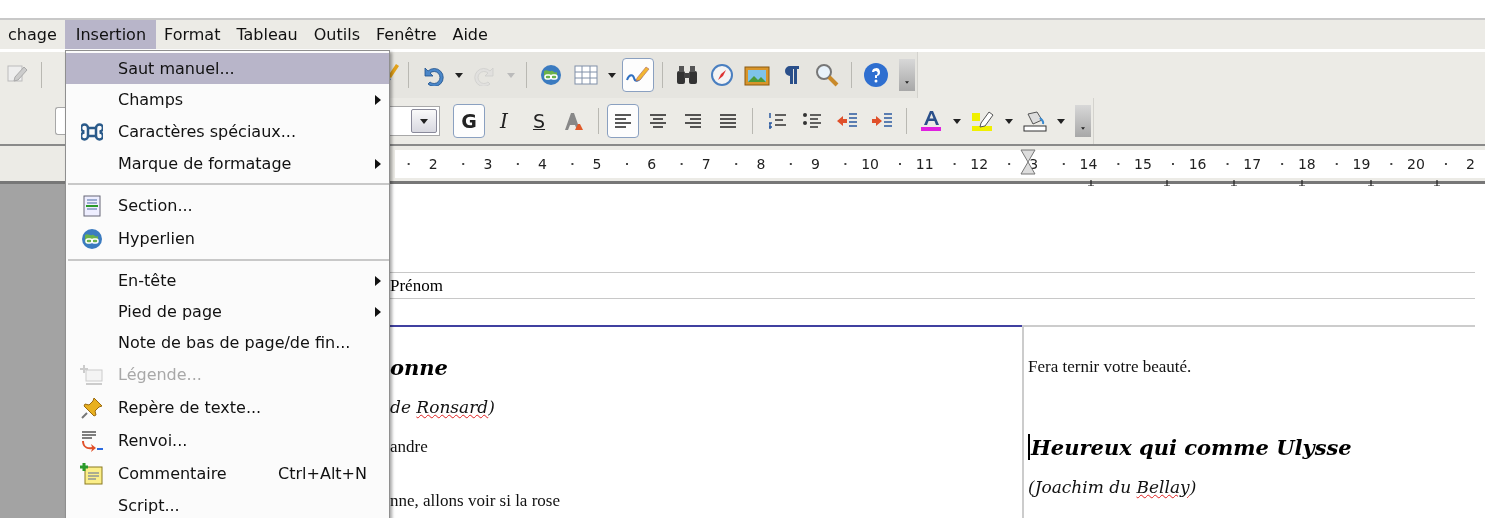 Image resolution: width=1485 pixels, height=518 pixels. I want to click on menu-item: Outils, so click(336, 34).